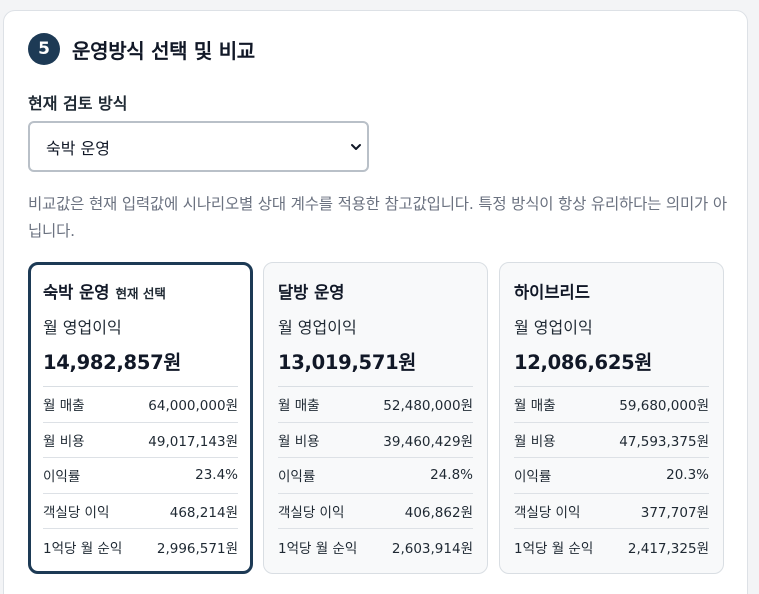  Describe the element at coordinates (140, 440) in the screenshot. I see `detail-row: 월 비용 49,017,143원` at that location.